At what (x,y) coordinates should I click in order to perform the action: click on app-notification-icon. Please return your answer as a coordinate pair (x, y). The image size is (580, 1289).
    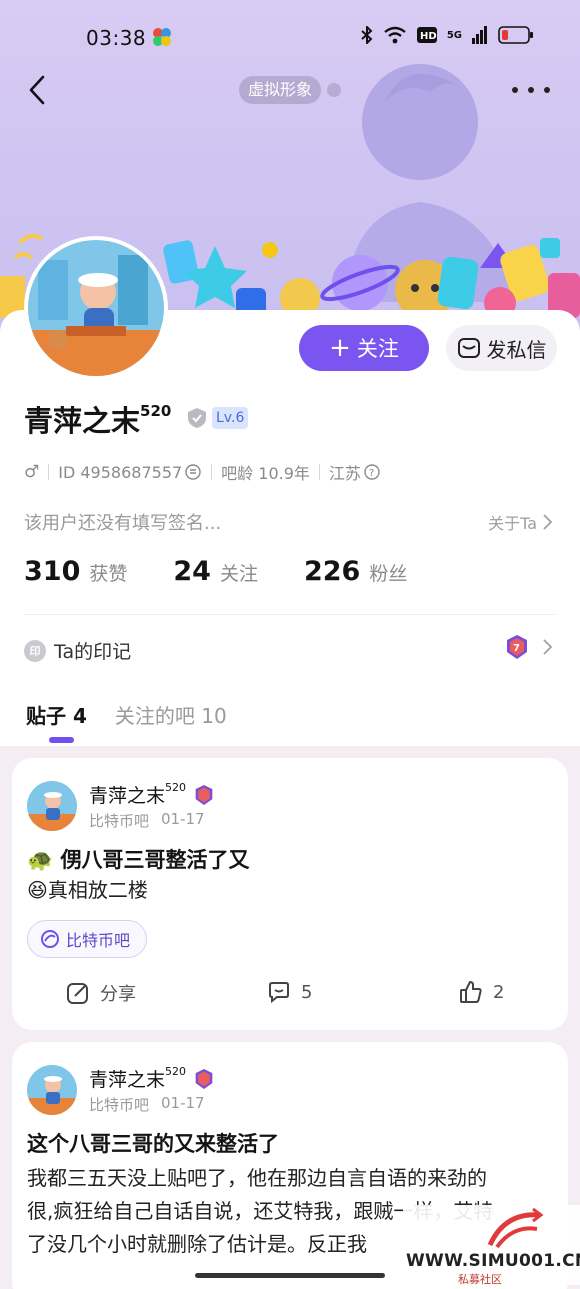
    Looking at the image, I should click on (162, 37).